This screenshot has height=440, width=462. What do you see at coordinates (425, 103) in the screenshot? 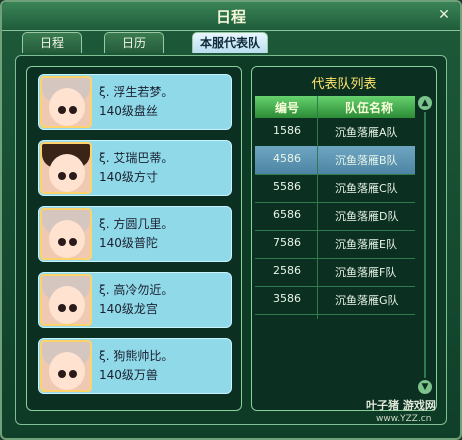
I see `scroll-up-icon: ▲` at bounding box center [425, 103].